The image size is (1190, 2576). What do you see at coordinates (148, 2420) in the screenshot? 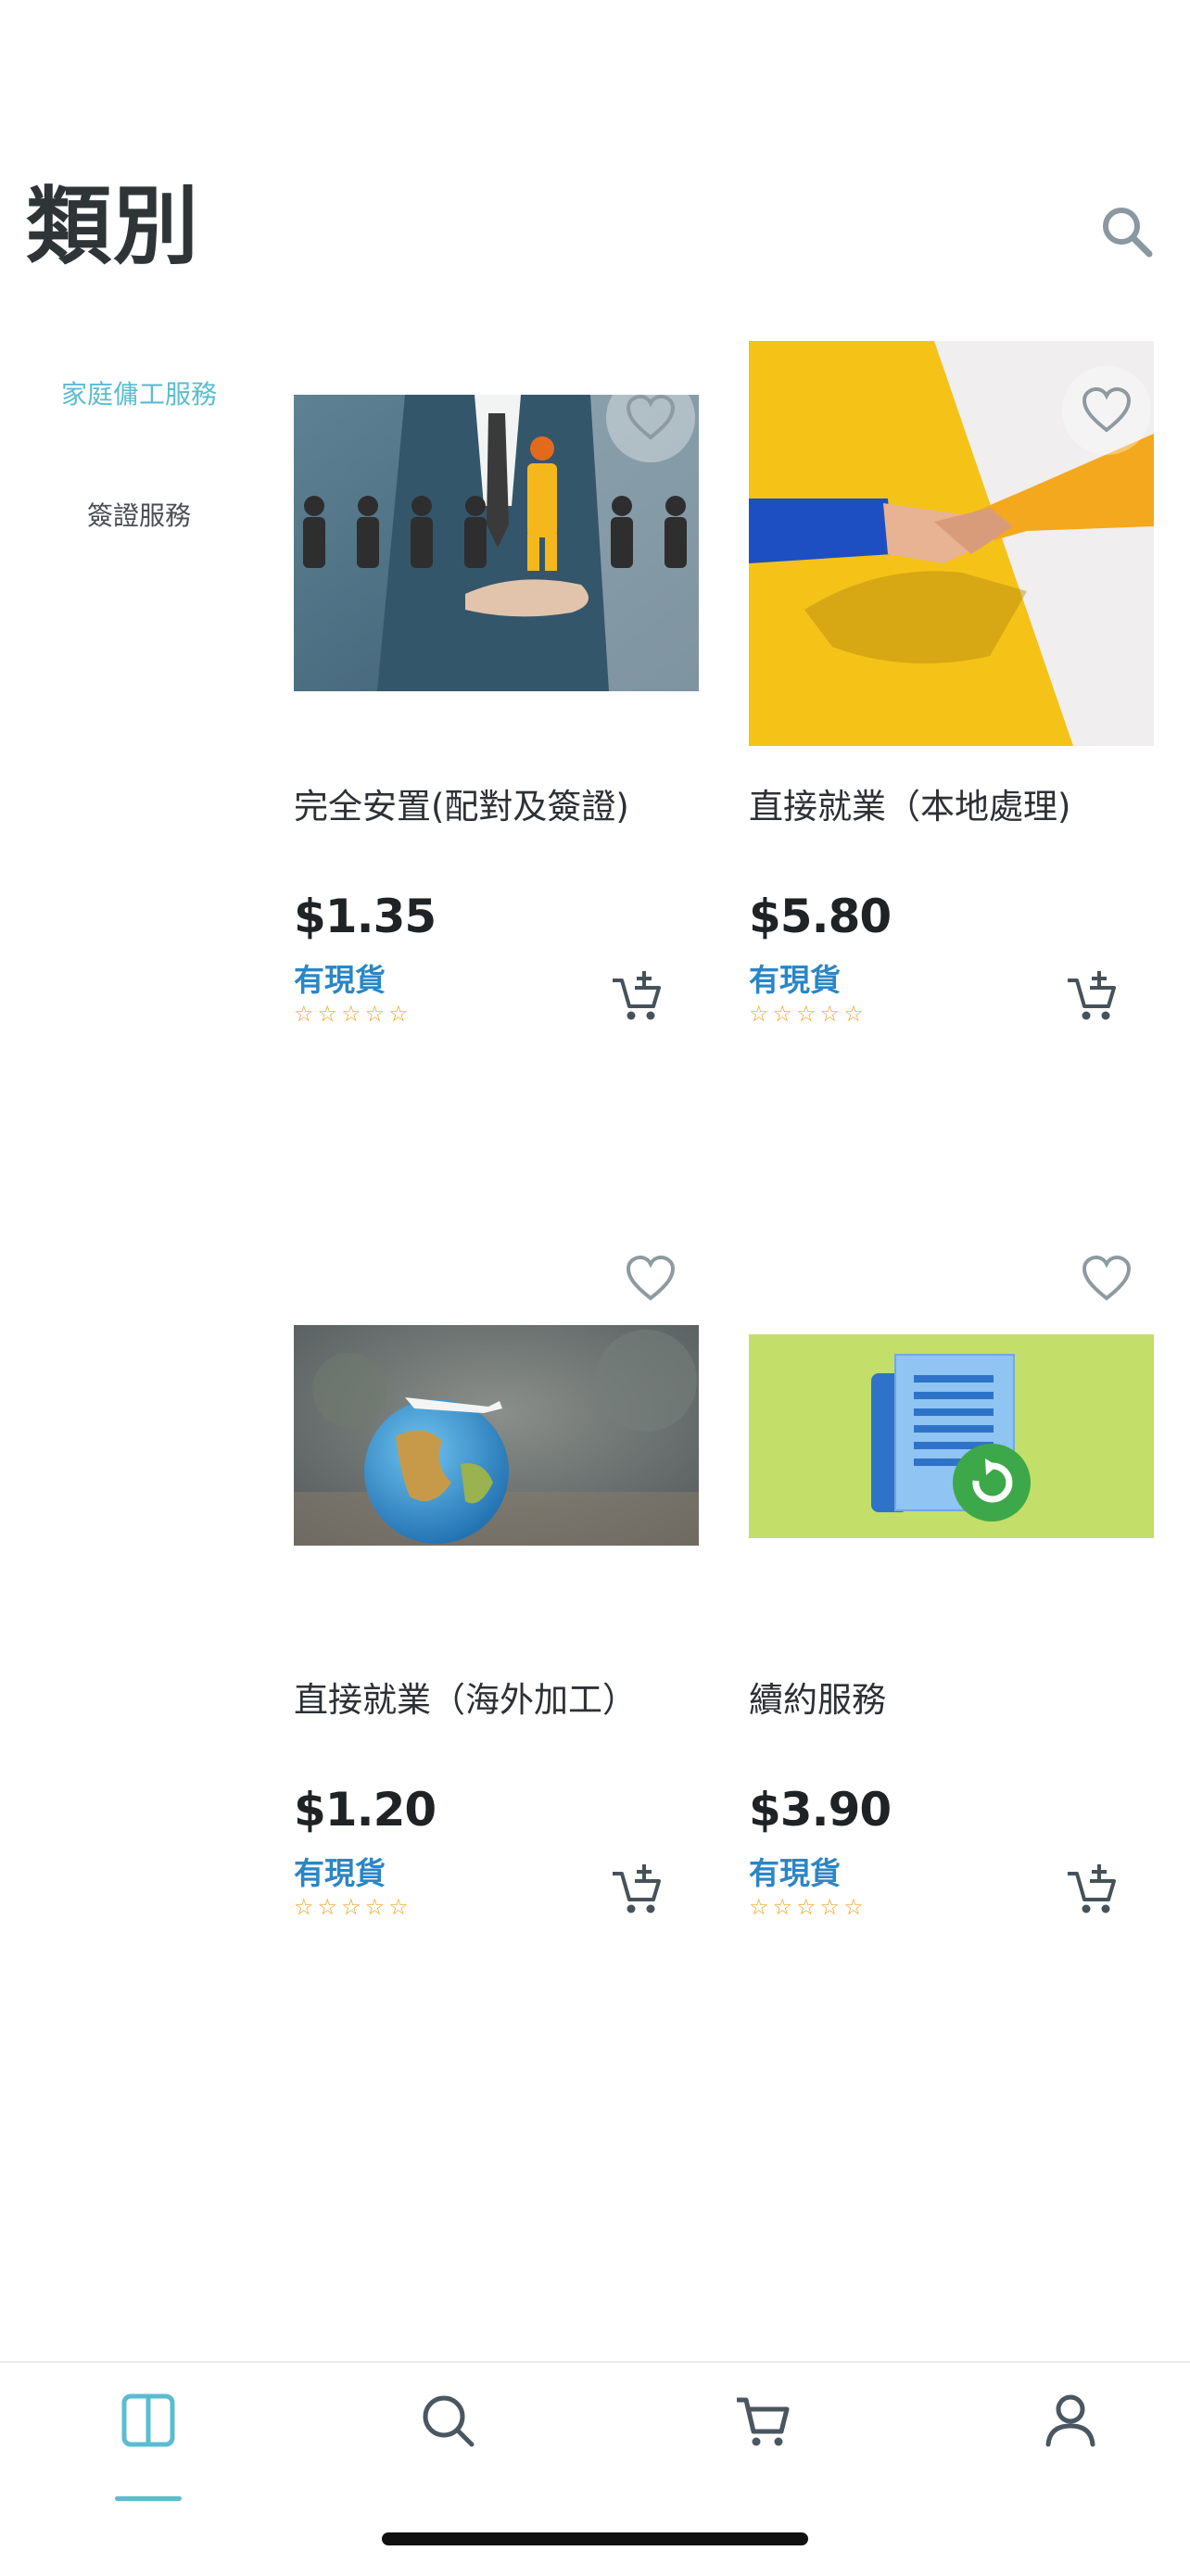
I see `categories-icon` at bounding box center [148, 2420].